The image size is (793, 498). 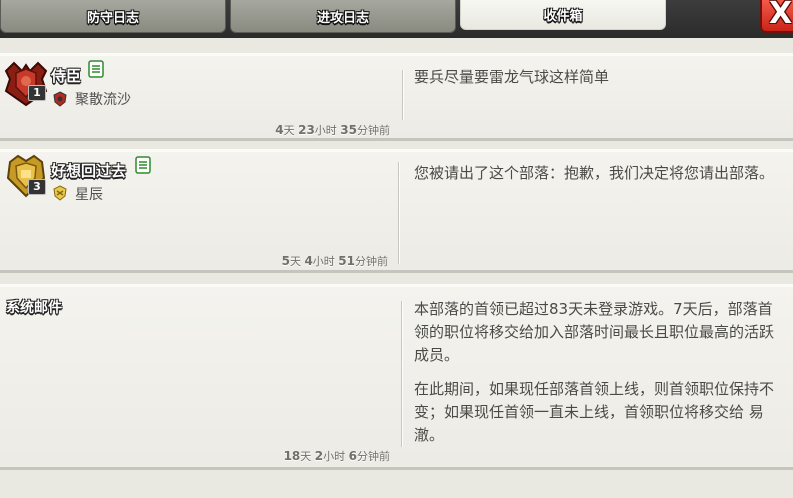 I want to click on level-badge: 1, so click(x=37, y=93).